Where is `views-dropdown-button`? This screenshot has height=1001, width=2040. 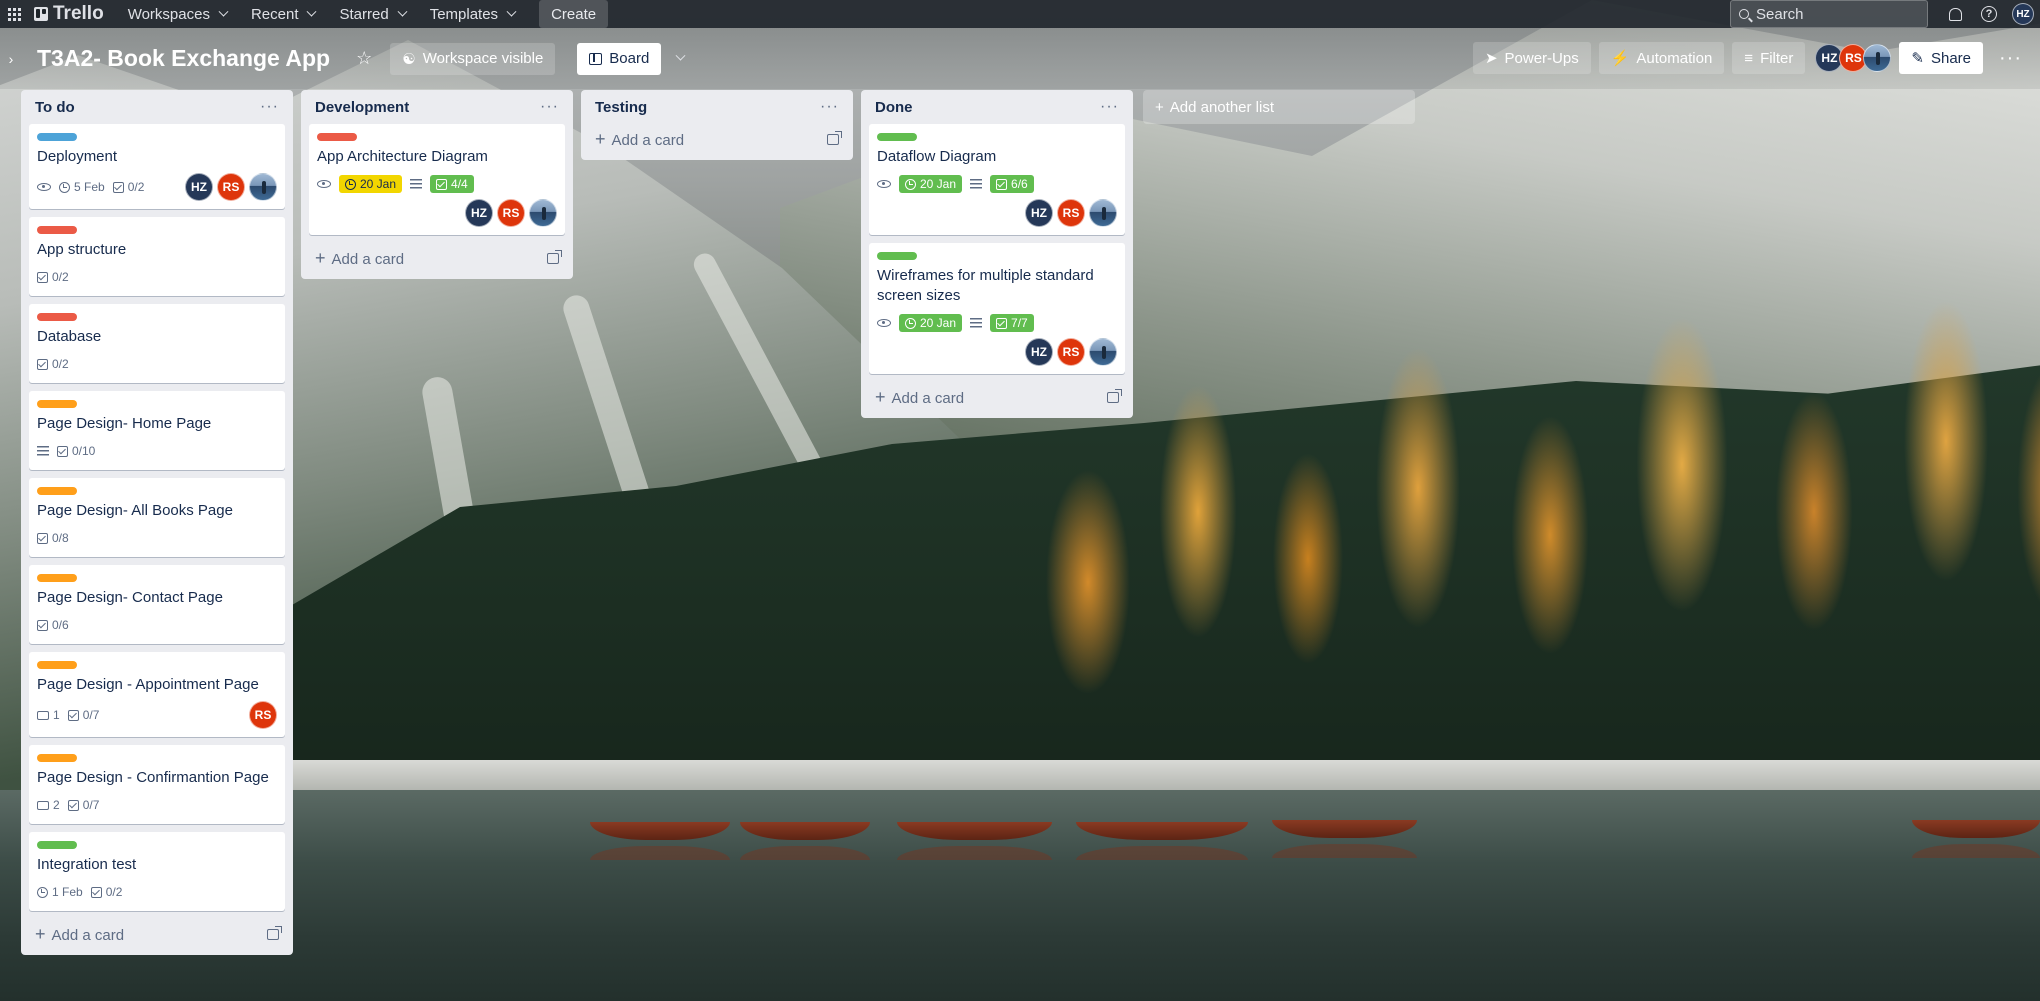 views-dropdown-button is located at coordinates (678, 59).